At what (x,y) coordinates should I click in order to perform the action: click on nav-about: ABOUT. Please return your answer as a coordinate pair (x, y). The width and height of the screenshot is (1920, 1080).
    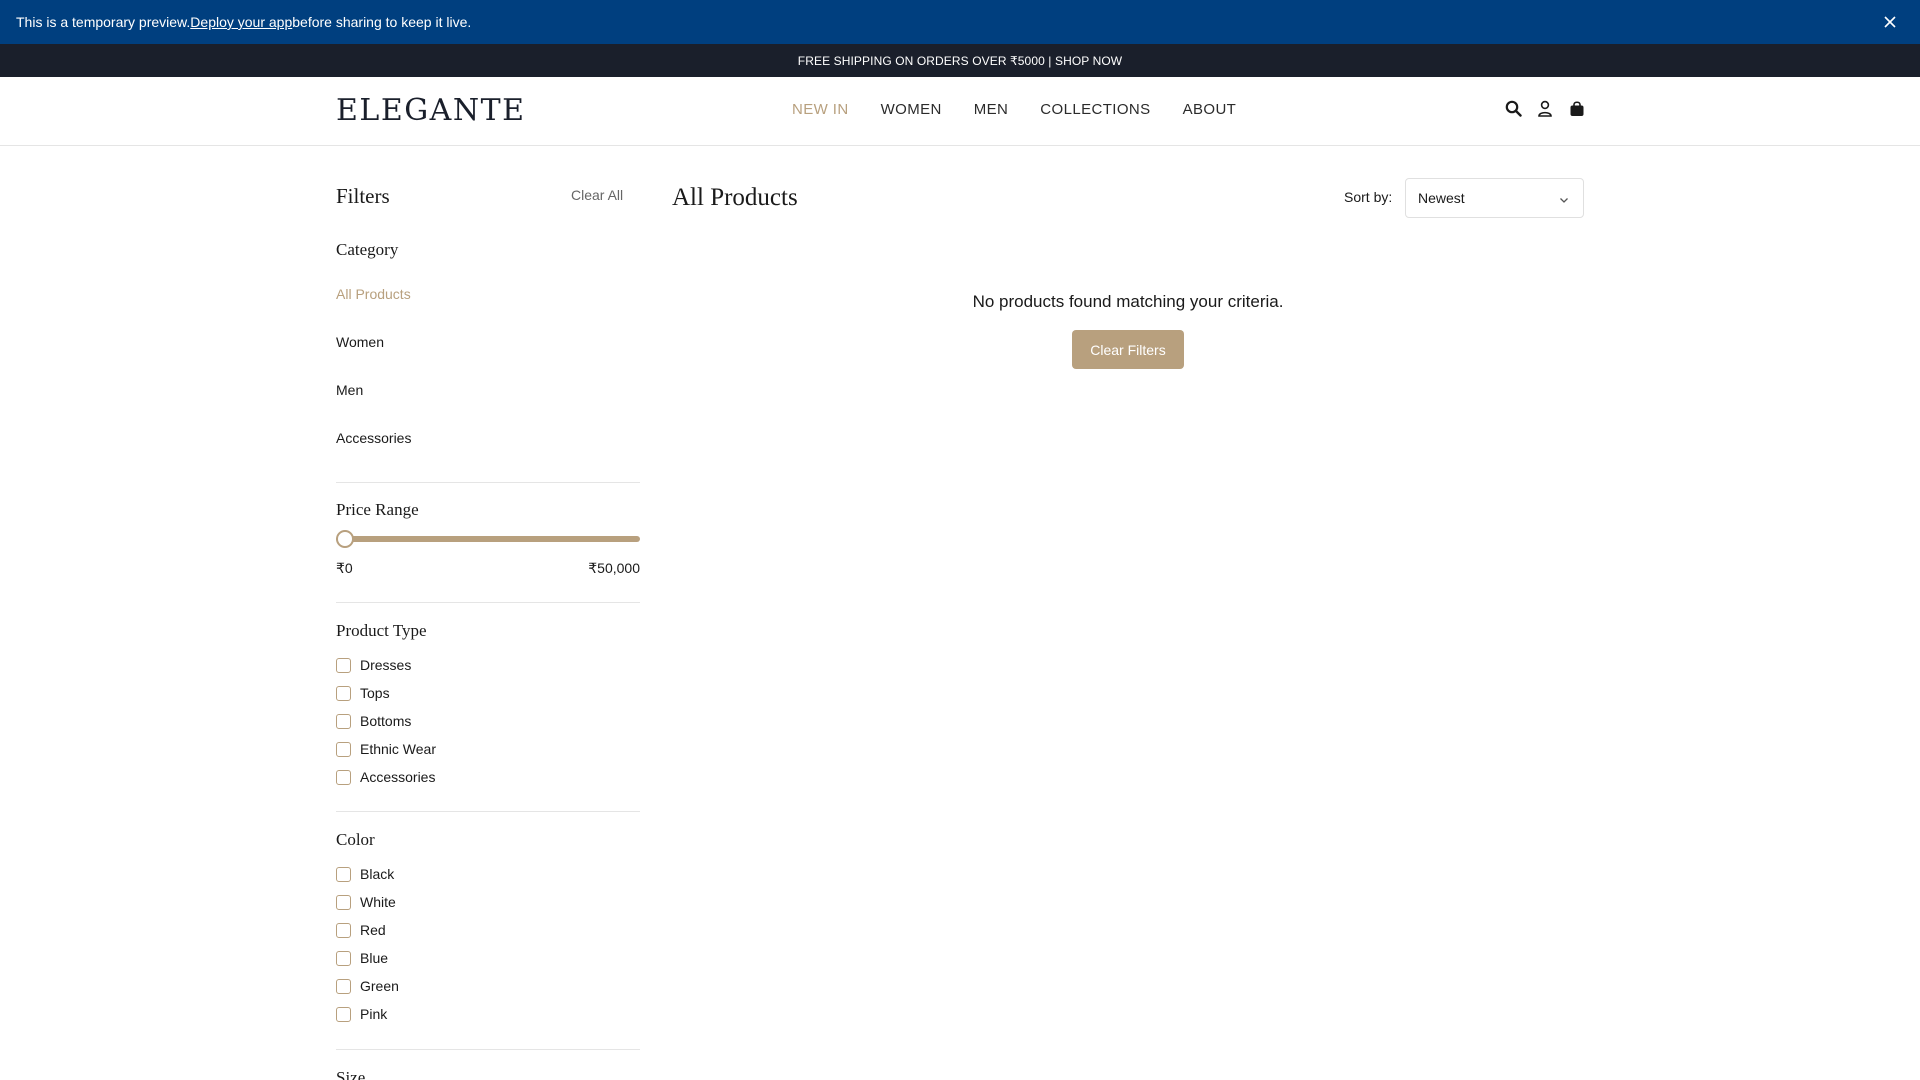
    Looking at the image, I should click on (1210, 109).